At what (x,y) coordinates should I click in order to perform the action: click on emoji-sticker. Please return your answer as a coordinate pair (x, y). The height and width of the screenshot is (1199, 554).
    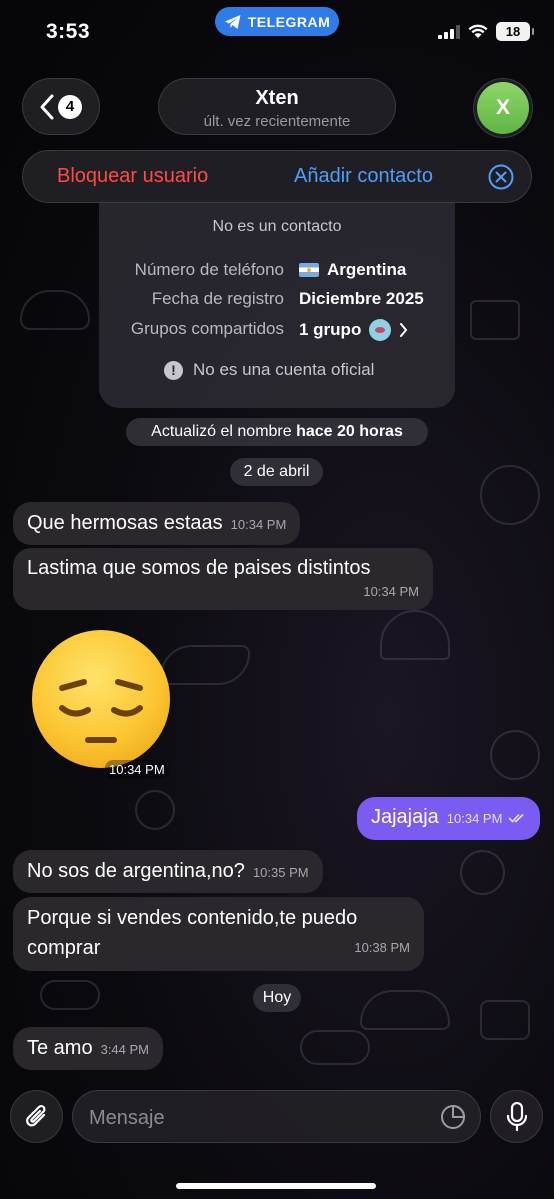
    Looking at the image, I should click on (101, 699).